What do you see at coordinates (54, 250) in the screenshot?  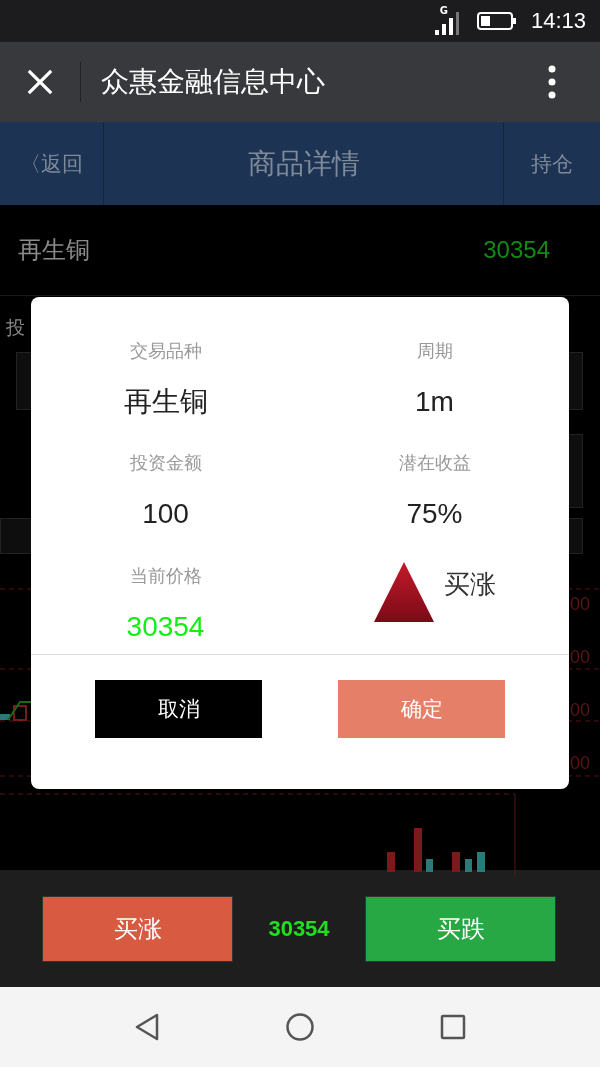 I see `product-name: 再生铜` at bounding box center [54, 250].